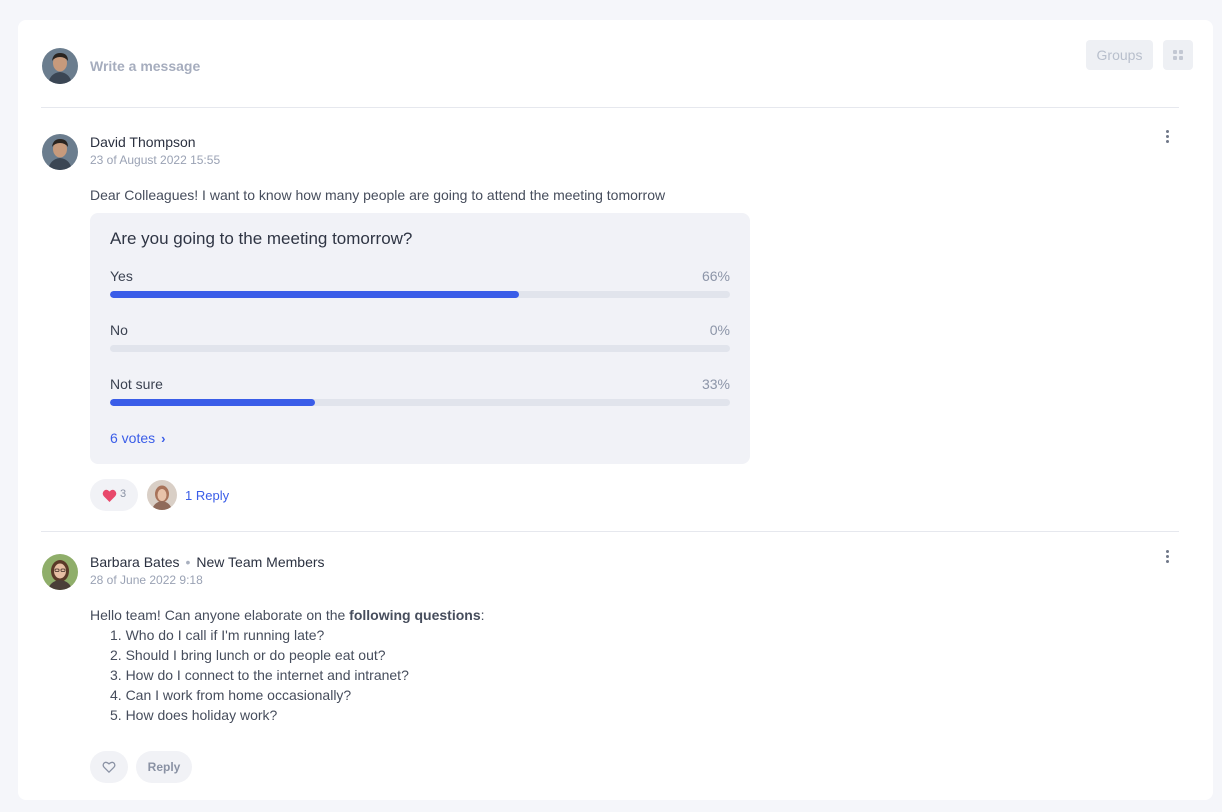 The height and width of the screenshot is (812, 1222). What do you see at coordinates (194, 715) in the screenshot?
I see `list-item: 5. How does holiday work?` at bounding box center [194, 715].